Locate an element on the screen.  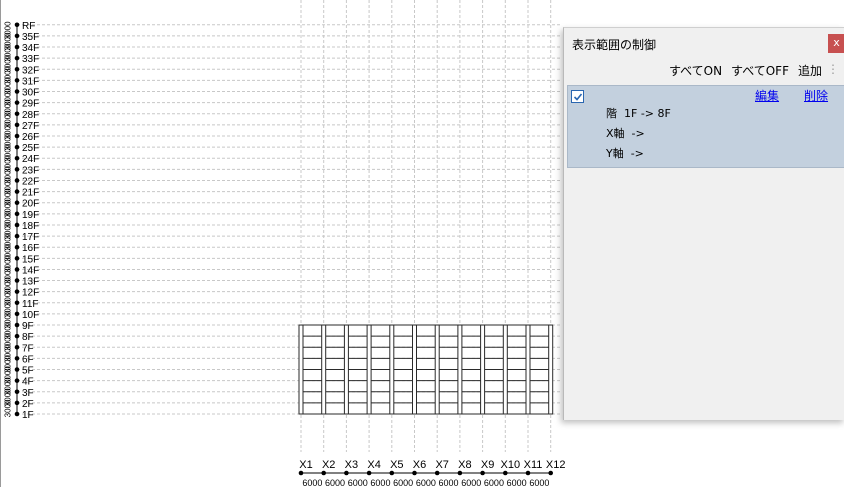
floor-label: 30F is located at coordinates (30, 93).